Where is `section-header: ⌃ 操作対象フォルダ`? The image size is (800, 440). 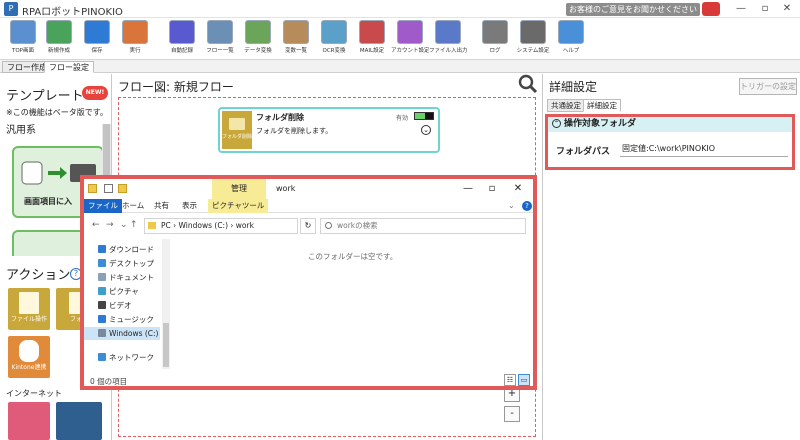 section-header: ⌃ 操作対象フォルダ is located at coordinates (670, 124).